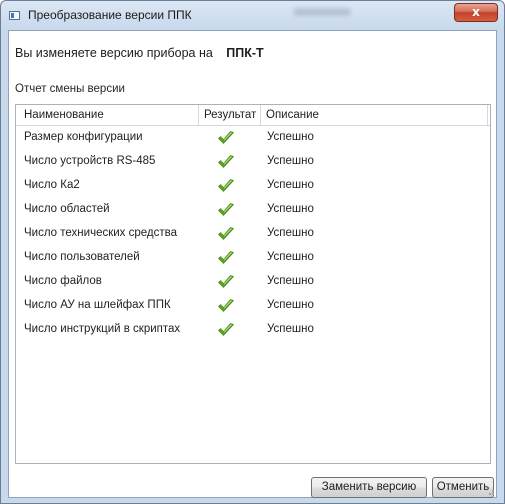  Describe the element at coordinates (70, 89) in the screenshot. I see `report-label: Отчет смены версии` at that location.